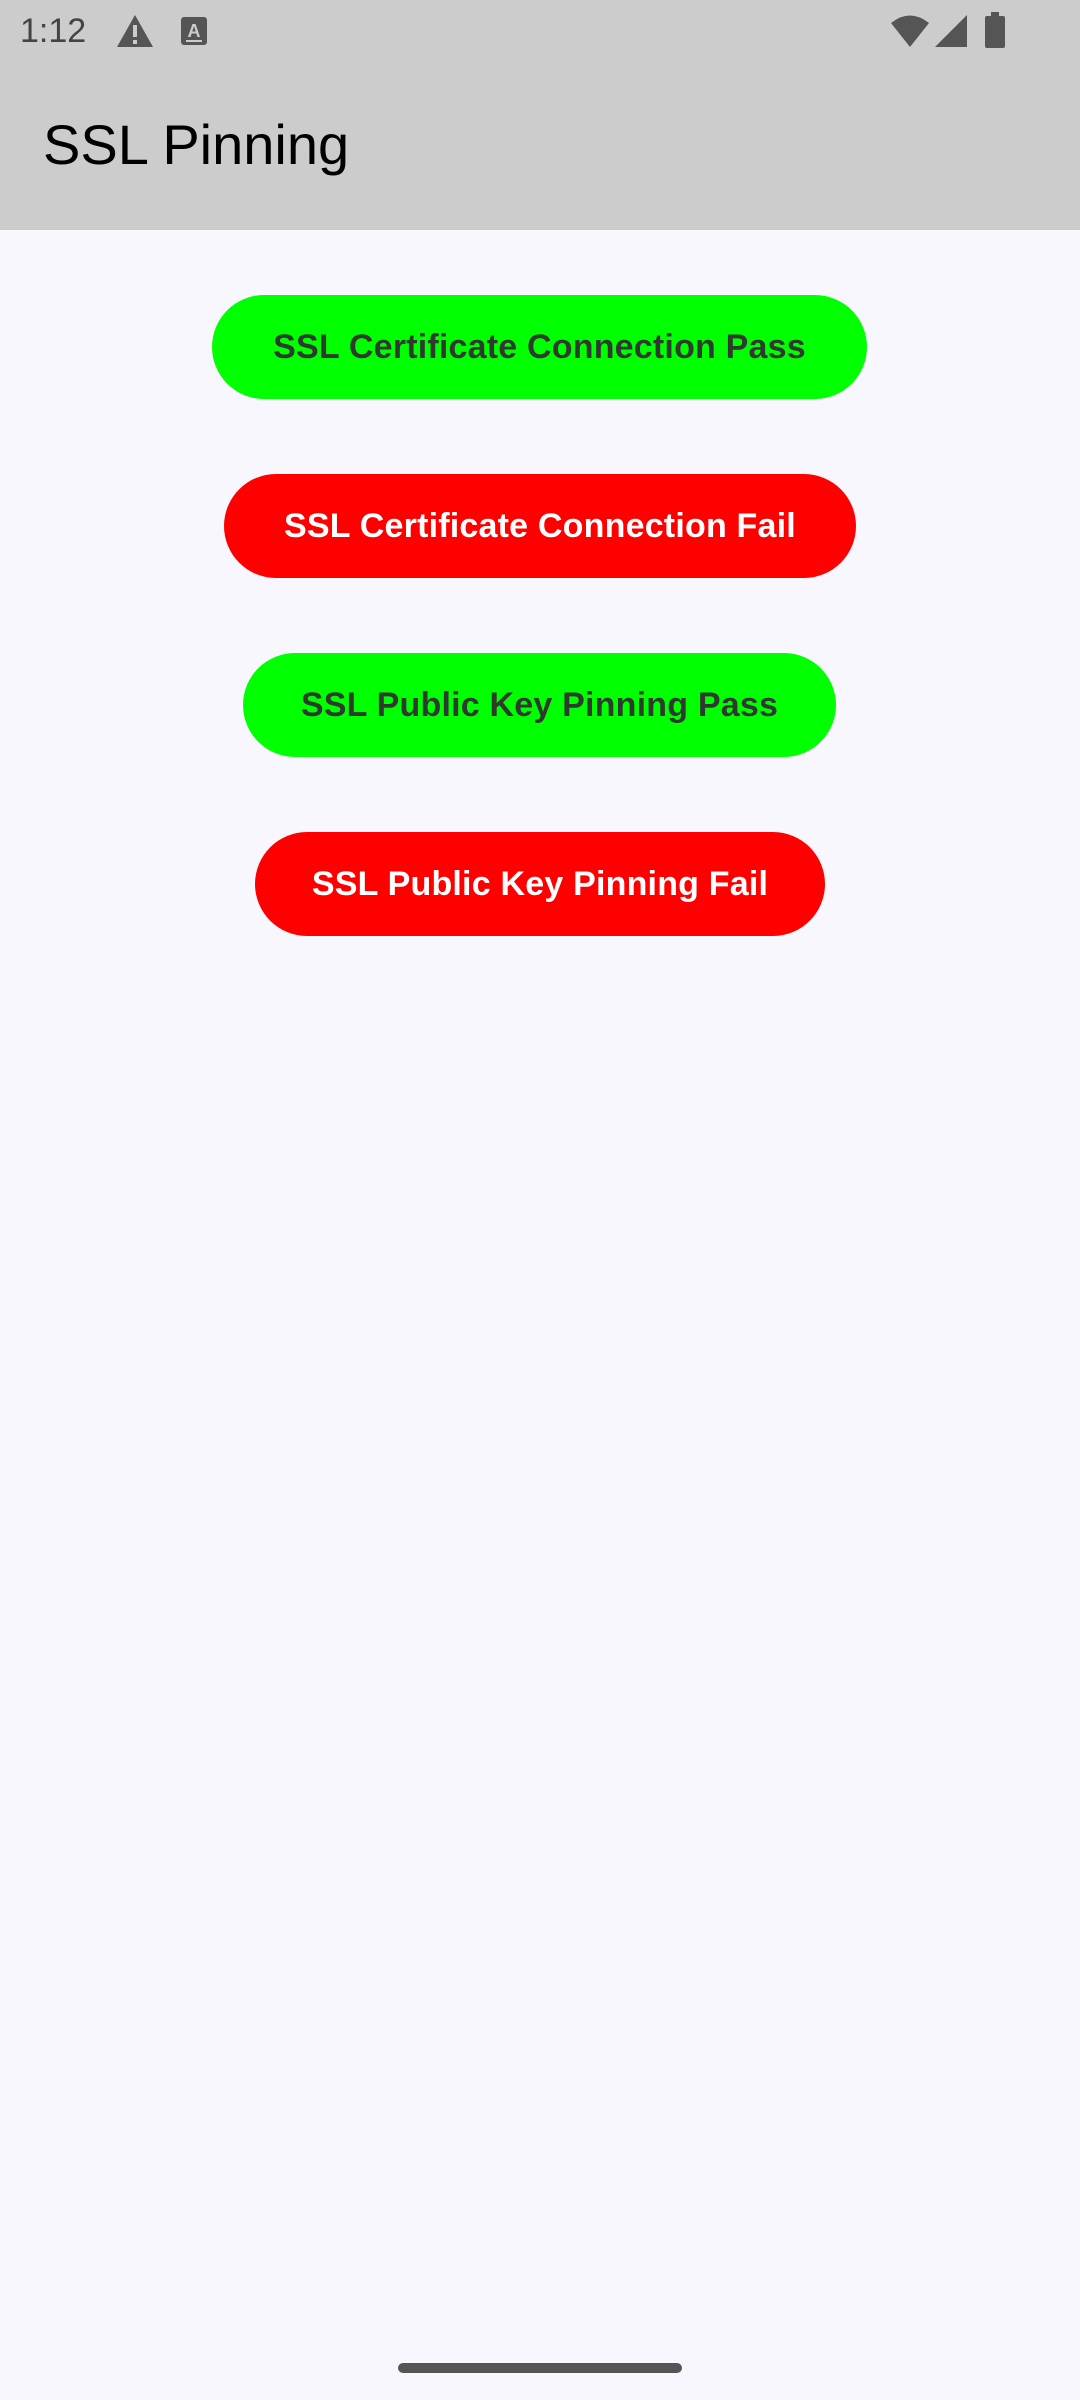 The height and width of the screenshot is (2400, 1080). I want to click on ssl-public-key-fail-button: SSL Public Key Pinning Fail, so click(540, 884).